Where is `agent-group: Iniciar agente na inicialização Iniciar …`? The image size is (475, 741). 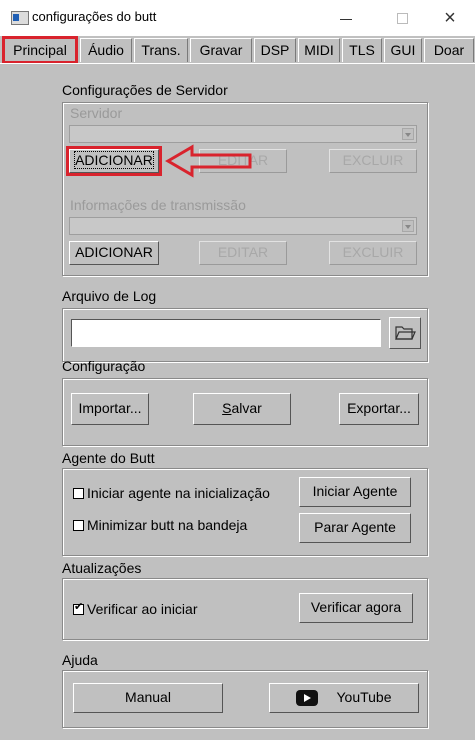
agent-group: Iniciar agente na inicialização Iniciar … is located at coordinates (245, 512).